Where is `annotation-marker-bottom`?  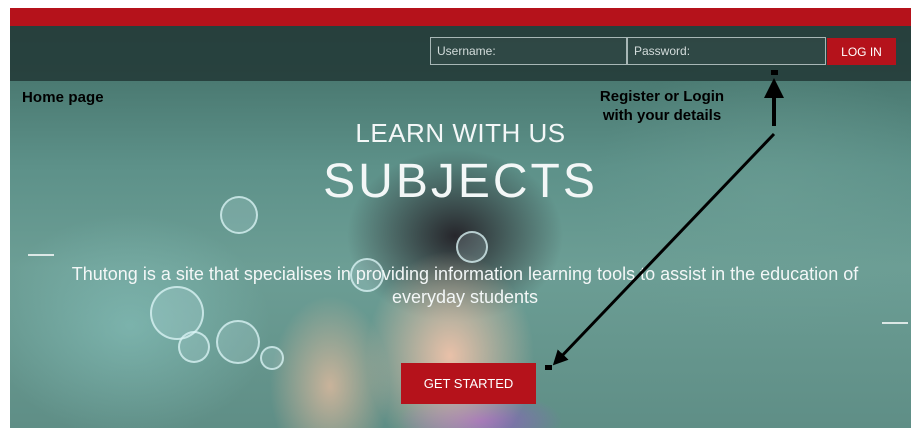 annotation-marker-bottom is located at coordinates (548, 367).